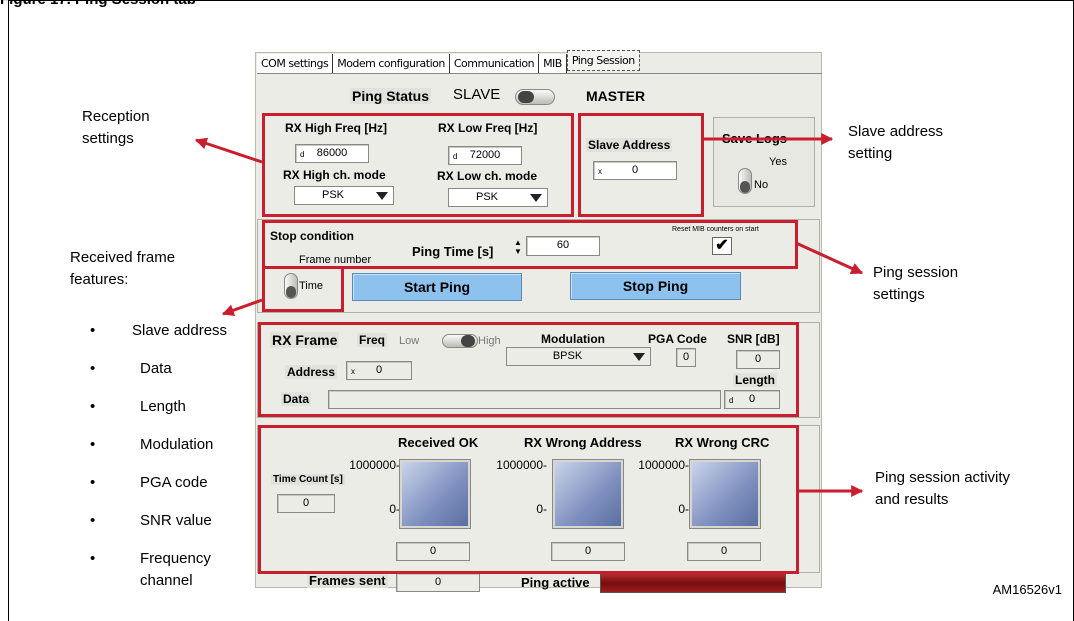  Describe the element at coordinates (242, 307) in the screenshot. I see `arrow-received-frame` at that location.